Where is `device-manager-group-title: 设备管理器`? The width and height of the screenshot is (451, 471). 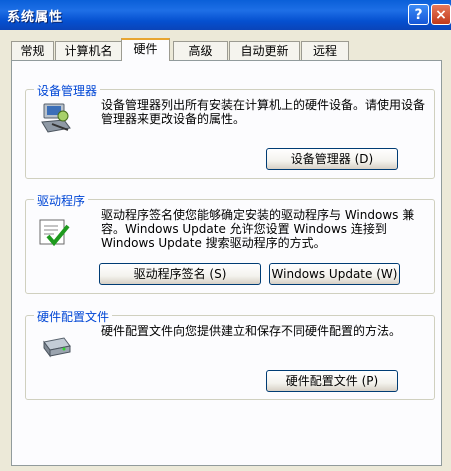 device-manager-group-title: 设备管理器 is located at coordinates (67, 90).